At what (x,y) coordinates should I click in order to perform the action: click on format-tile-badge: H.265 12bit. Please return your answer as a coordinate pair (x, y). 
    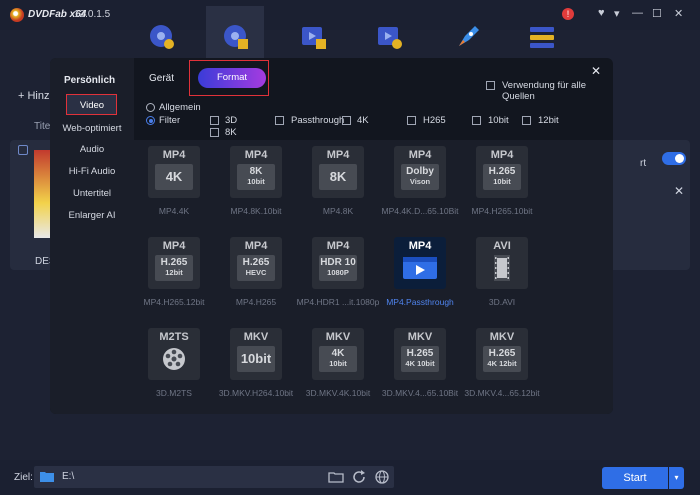
    Looking at the image, I should click on (174, 268).